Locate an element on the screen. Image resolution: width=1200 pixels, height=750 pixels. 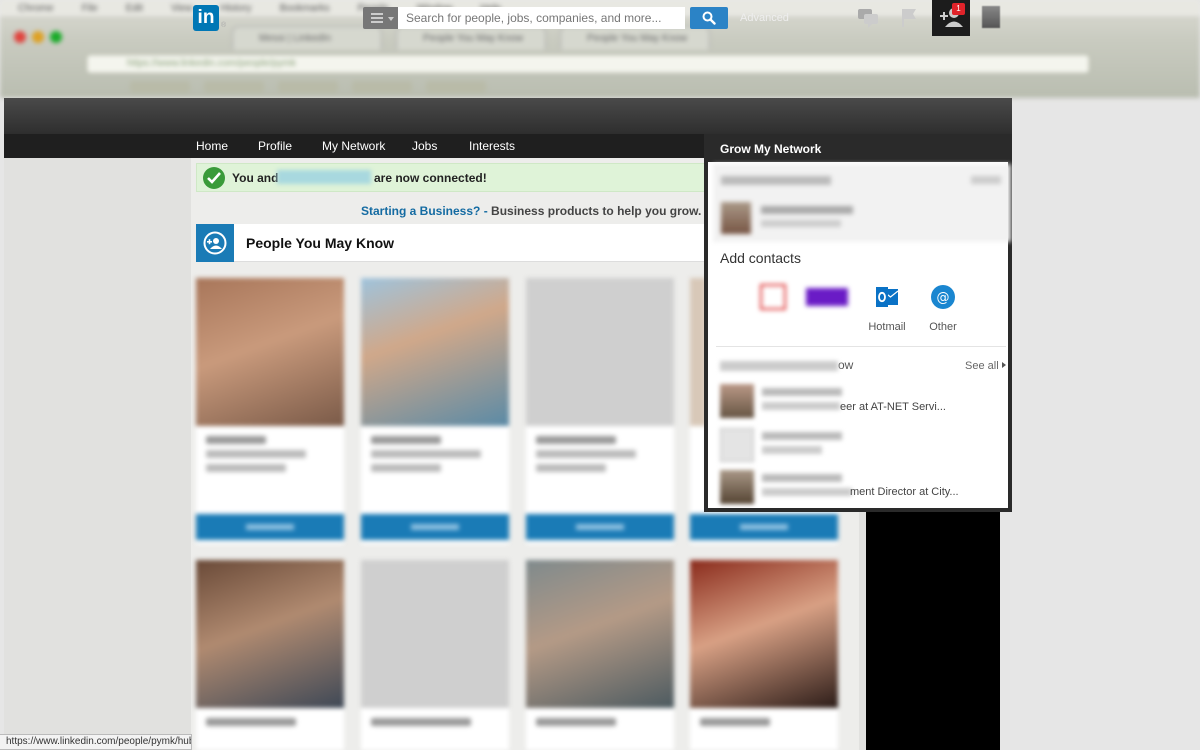
search-category-dropdown is located at coordinates (380, 18).